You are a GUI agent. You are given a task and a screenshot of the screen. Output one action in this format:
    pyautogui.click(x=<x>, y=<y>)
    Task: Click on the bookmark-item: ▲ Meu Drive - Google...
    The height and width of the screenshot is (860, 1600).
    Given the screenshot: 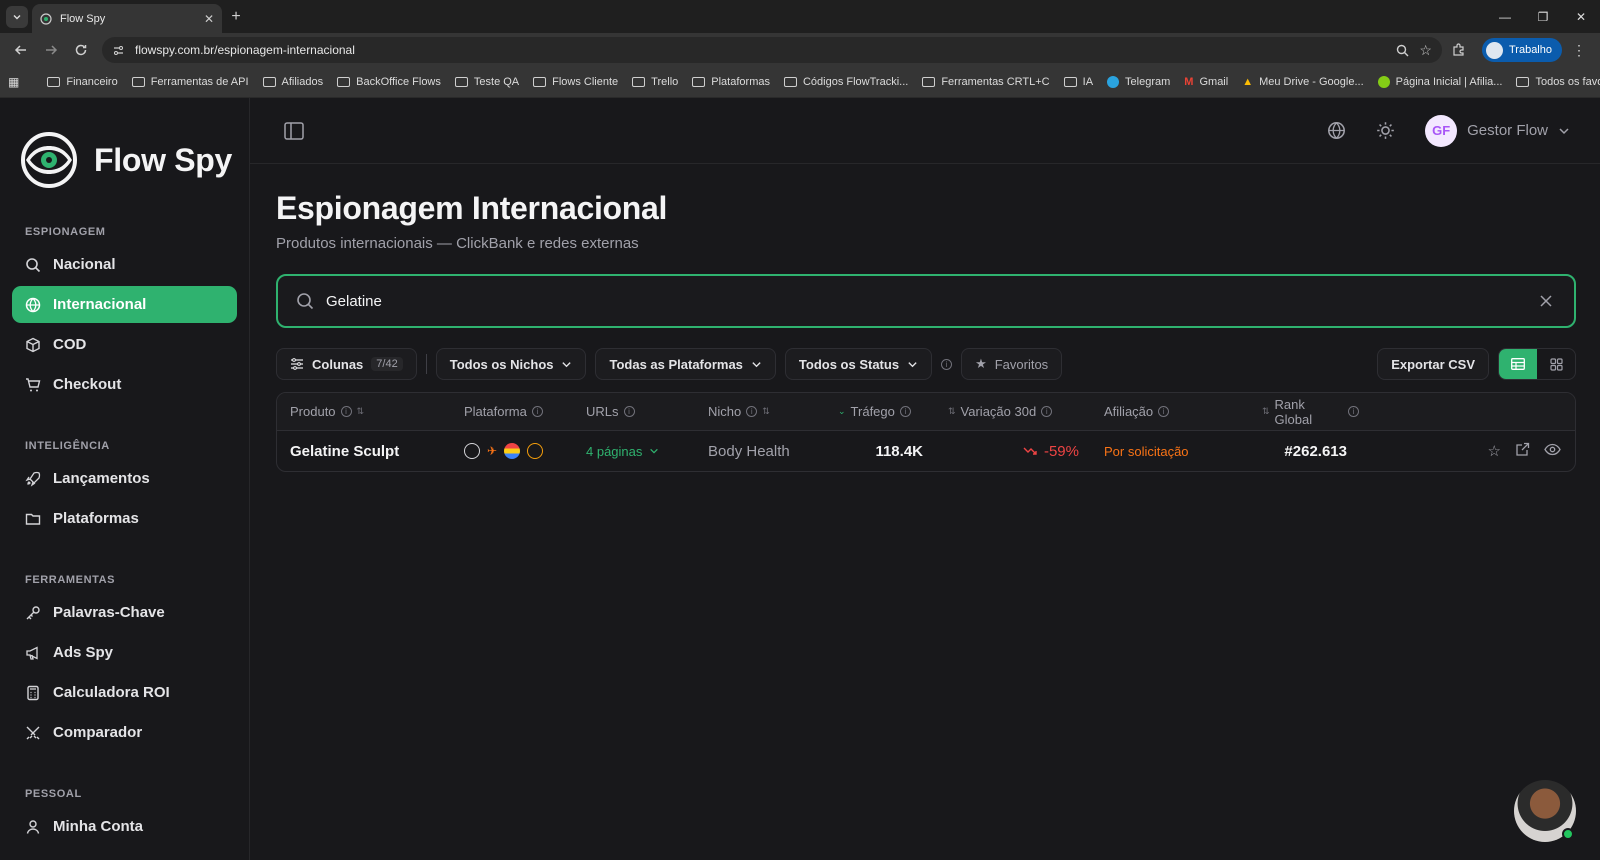 What is the action you would take?
    pyautogui.click(x=1302, y=82)
    